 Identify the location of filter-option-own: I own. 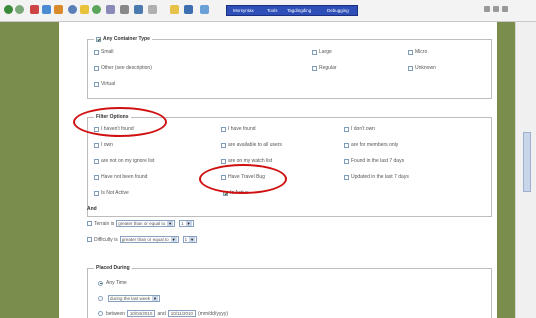
(103, 145).